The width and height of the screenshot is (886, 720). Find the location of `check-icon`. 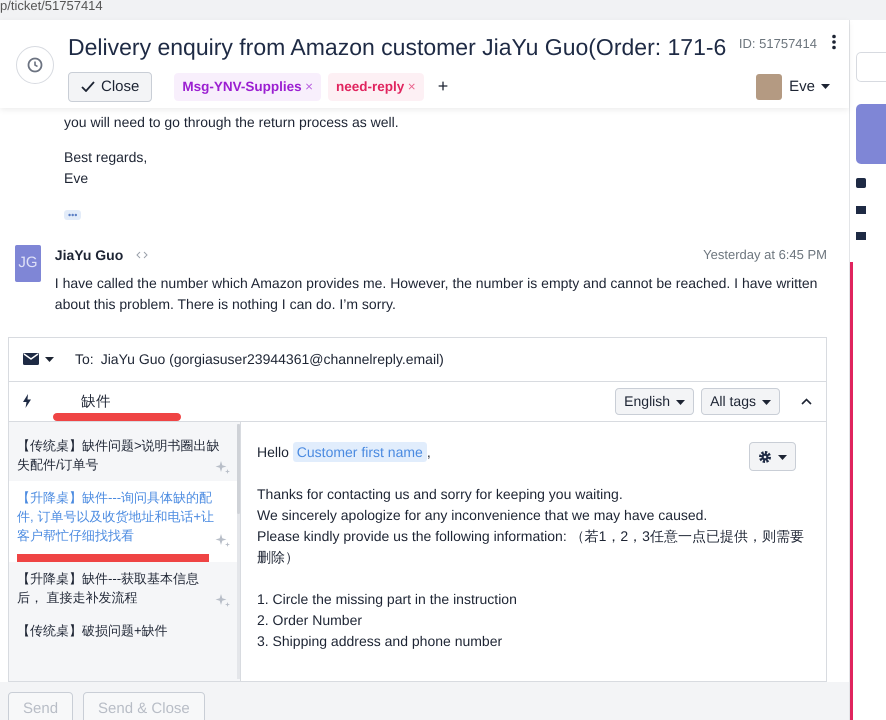

check-icon is located at coordinates (88, 86).